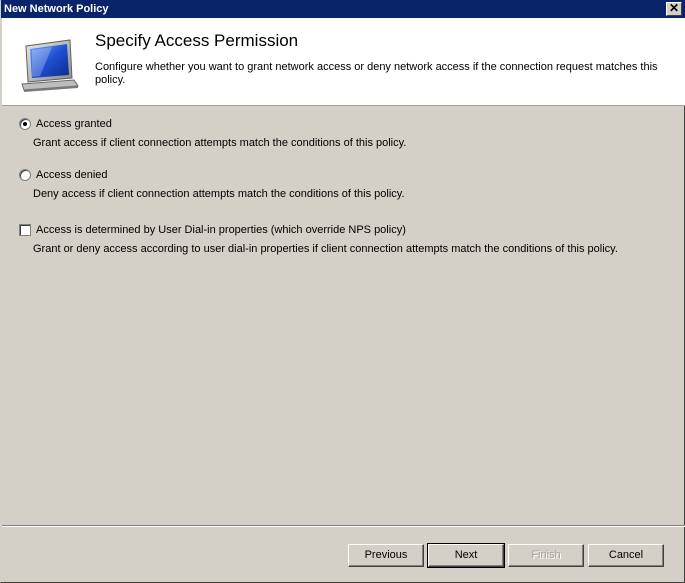  Describe the element at coordinates (74, 124) in the screenshot. I see `access-granted-label: Access granted` at that location.